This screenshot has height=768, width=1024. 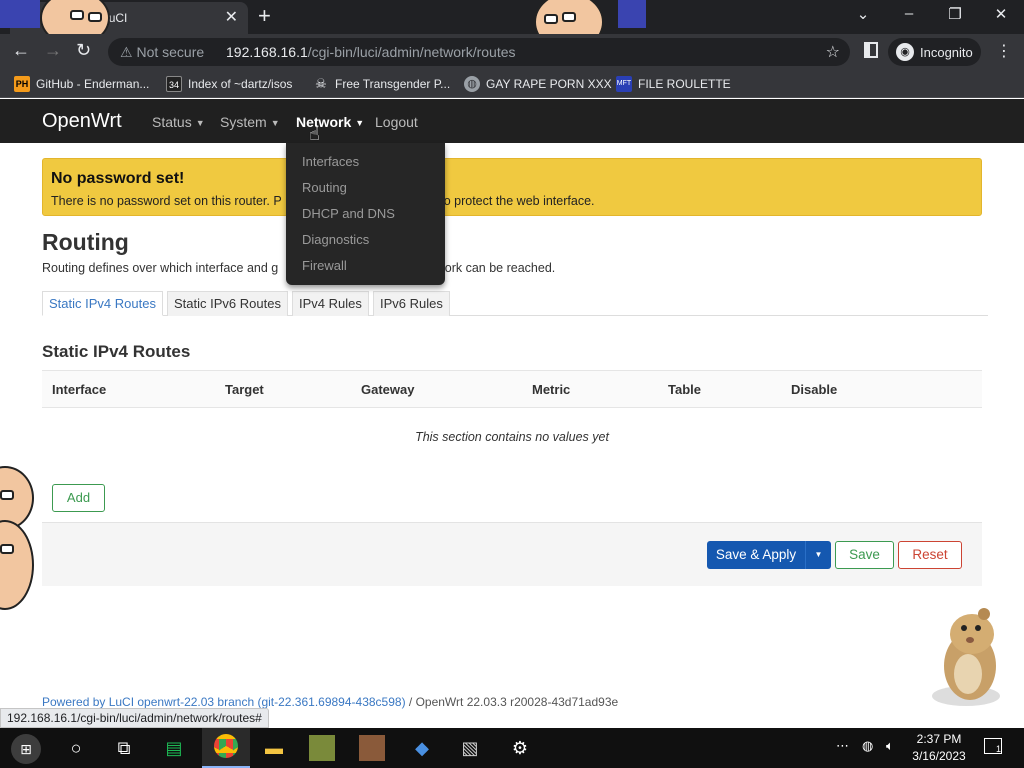 I want to click on empty-table-message: This section contains no values yet, so click(x=512, y=437).